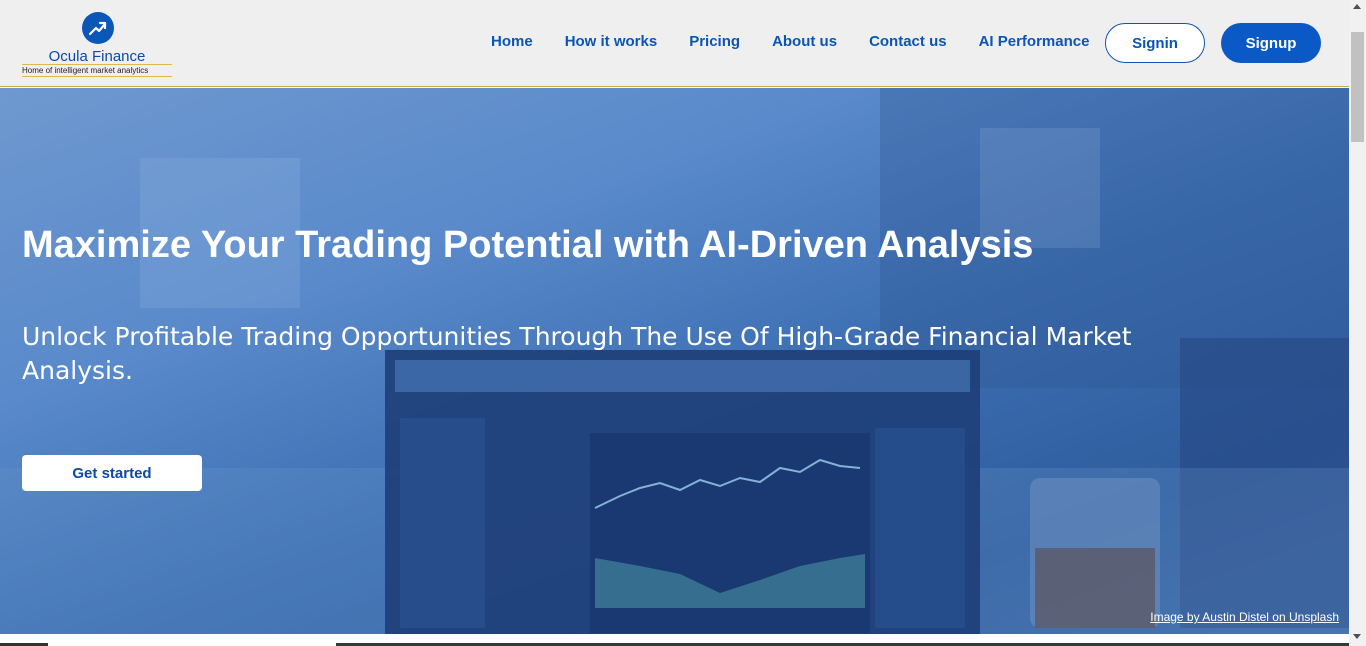 Image resolution: width=1366 pixels, height=646 pixels. Describe the element at coordinates (112, 473) in the screenshot. I see `get-started-button: Get started` at that location.